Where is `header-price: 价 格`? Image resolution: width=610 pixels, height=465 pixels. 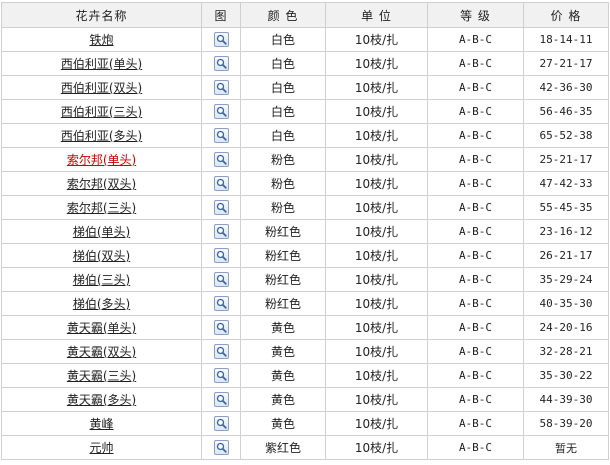 header-price: 价 格 is located at coordinates (566, 15).